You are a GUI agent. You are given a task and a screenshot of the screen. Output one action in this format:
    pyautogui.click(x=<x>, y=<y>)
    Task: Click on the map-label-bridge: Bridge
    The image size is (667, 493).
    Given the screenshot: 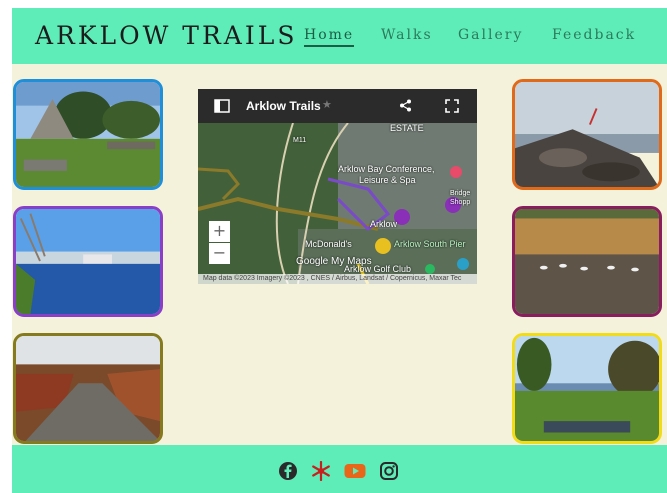 What is the action you would take?
    pyautogui.click(x=460, y=193)
    